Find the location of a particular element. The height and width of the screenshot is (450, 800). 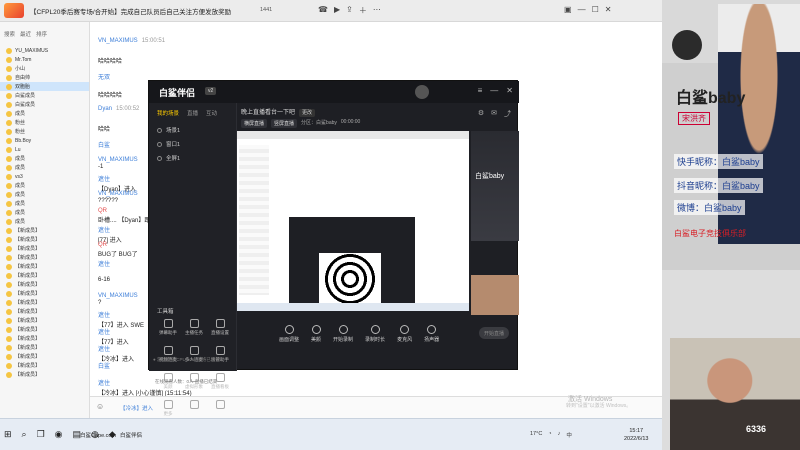

portrait-button: 竖屏直播 is located at coordinates (284, 123).